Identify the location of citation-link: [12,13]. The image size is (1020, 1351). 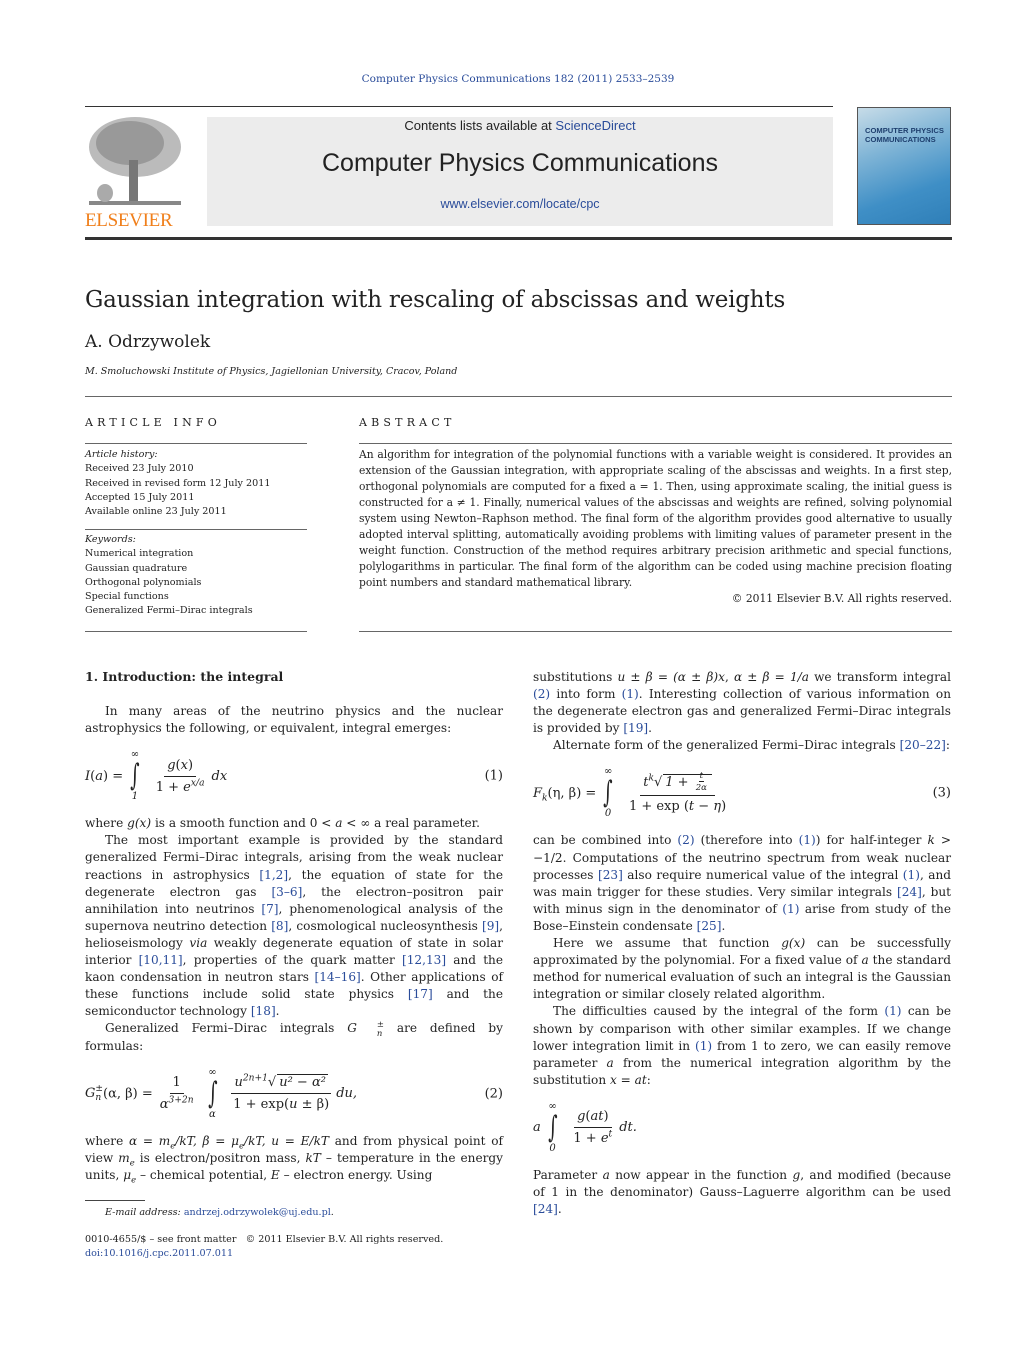
(424, 960).